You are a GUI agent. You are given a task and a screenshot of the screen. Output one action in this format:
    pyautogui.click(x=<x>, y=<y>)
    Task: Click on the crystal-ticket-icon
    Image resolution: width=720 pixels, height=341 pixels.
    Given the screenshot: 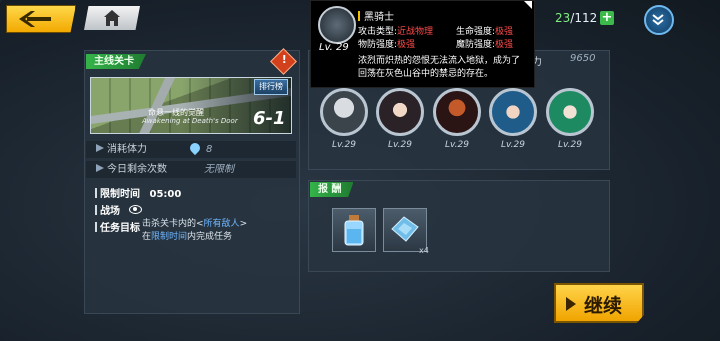 What is the action you would take?
    pyautogui.click(x=405, y=229)
    